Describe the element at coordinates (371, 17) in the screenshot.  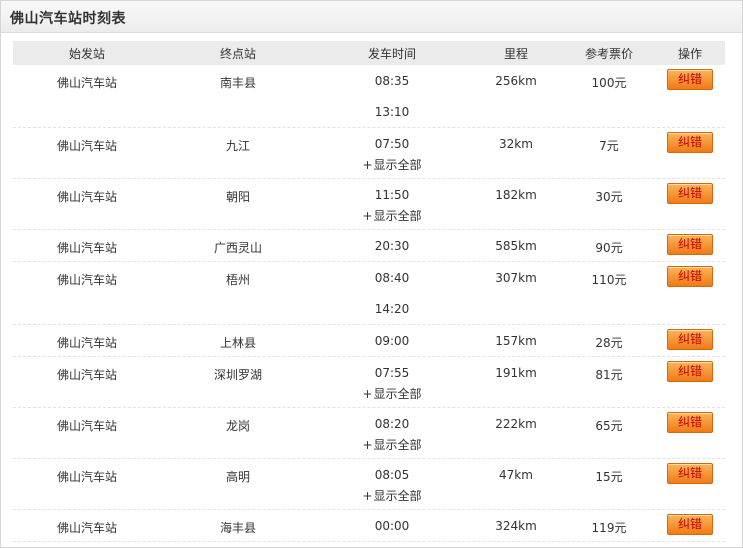
I see `panel-header: 佛山汽车站时刻表` at that location.